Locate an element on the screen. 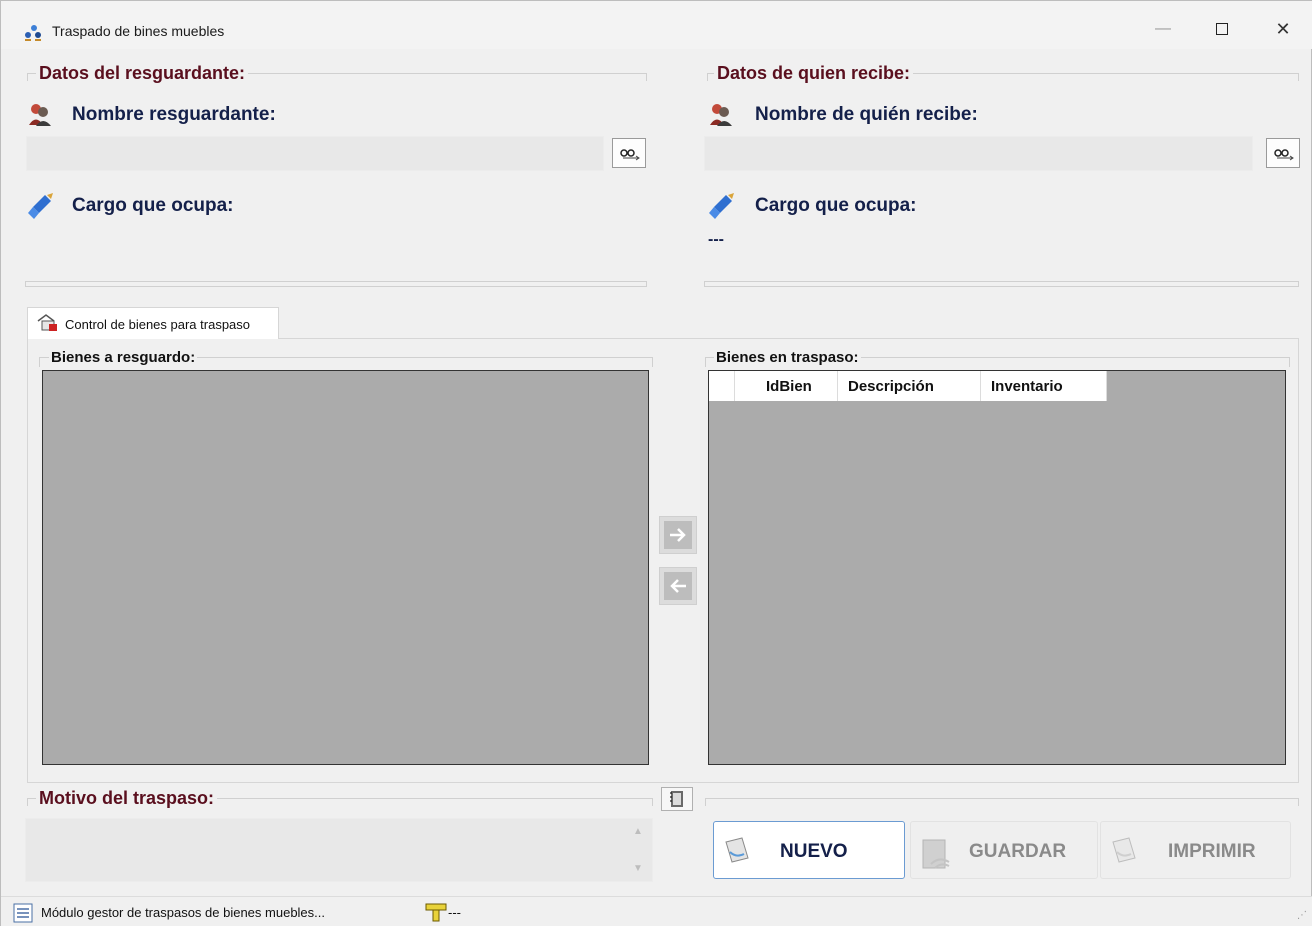  transfer-icon is located at coordinates (48, 325).